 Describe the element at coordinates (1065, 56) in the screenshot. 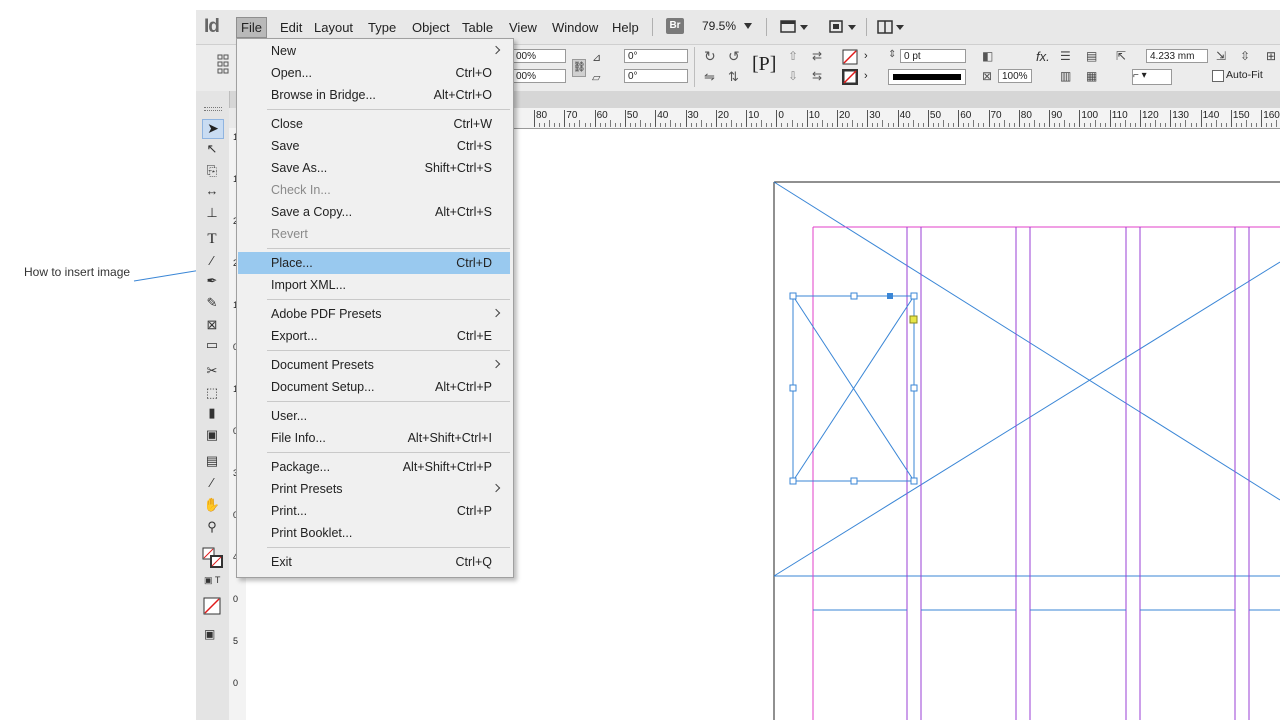

I see `text-wrap-icon: ☰` at that location.